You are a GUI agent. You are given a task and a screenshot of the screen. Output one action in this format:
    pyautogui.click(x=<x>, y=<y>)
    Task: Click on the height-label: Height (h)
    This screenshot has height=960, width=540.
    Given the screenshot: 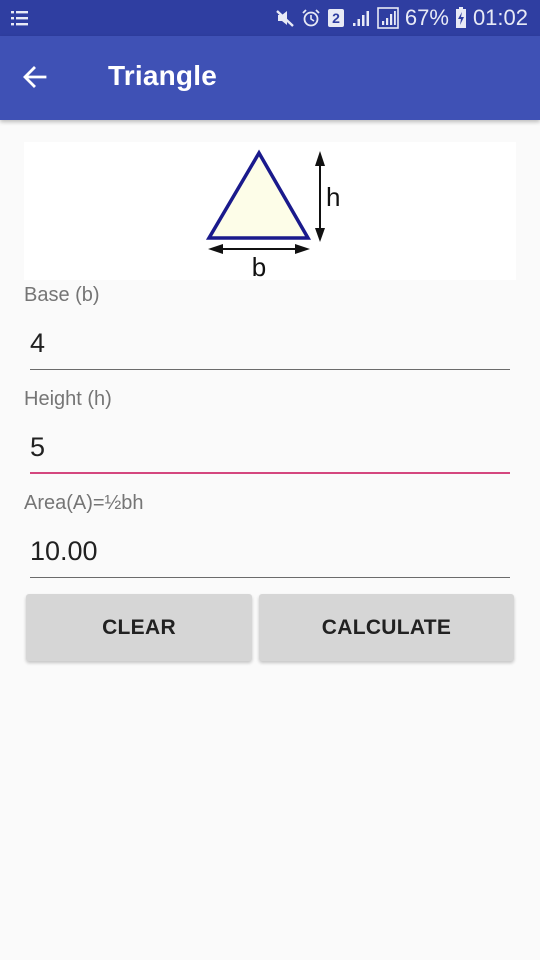 What is the action you would take?
    pyautogui.click(x=68, y=399)
    